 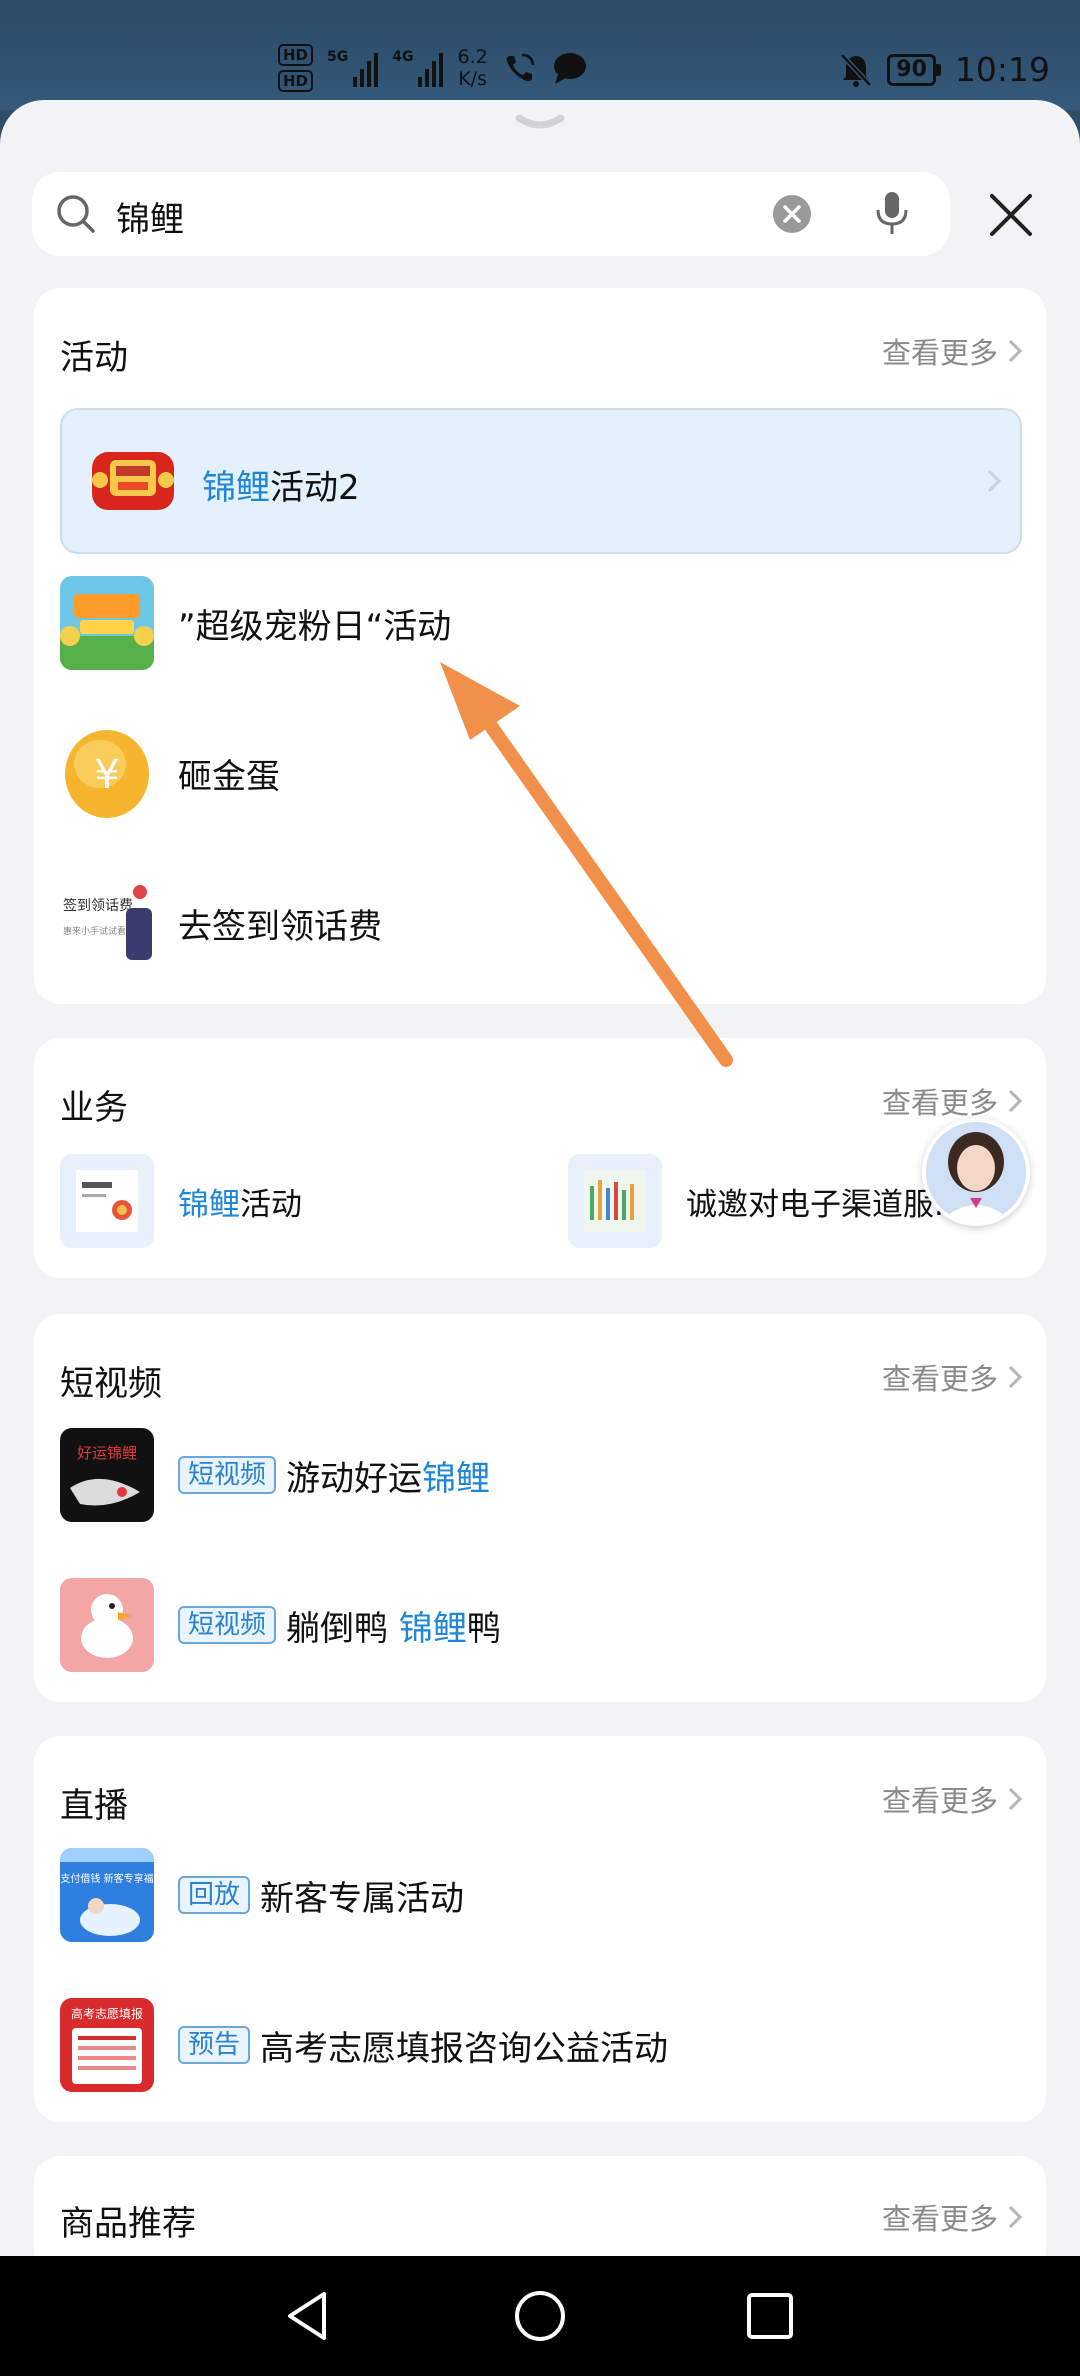 I want to click on list-item: 签到领话费 惠来小手试试看 去签到领话费, so click(x=221, y=923).